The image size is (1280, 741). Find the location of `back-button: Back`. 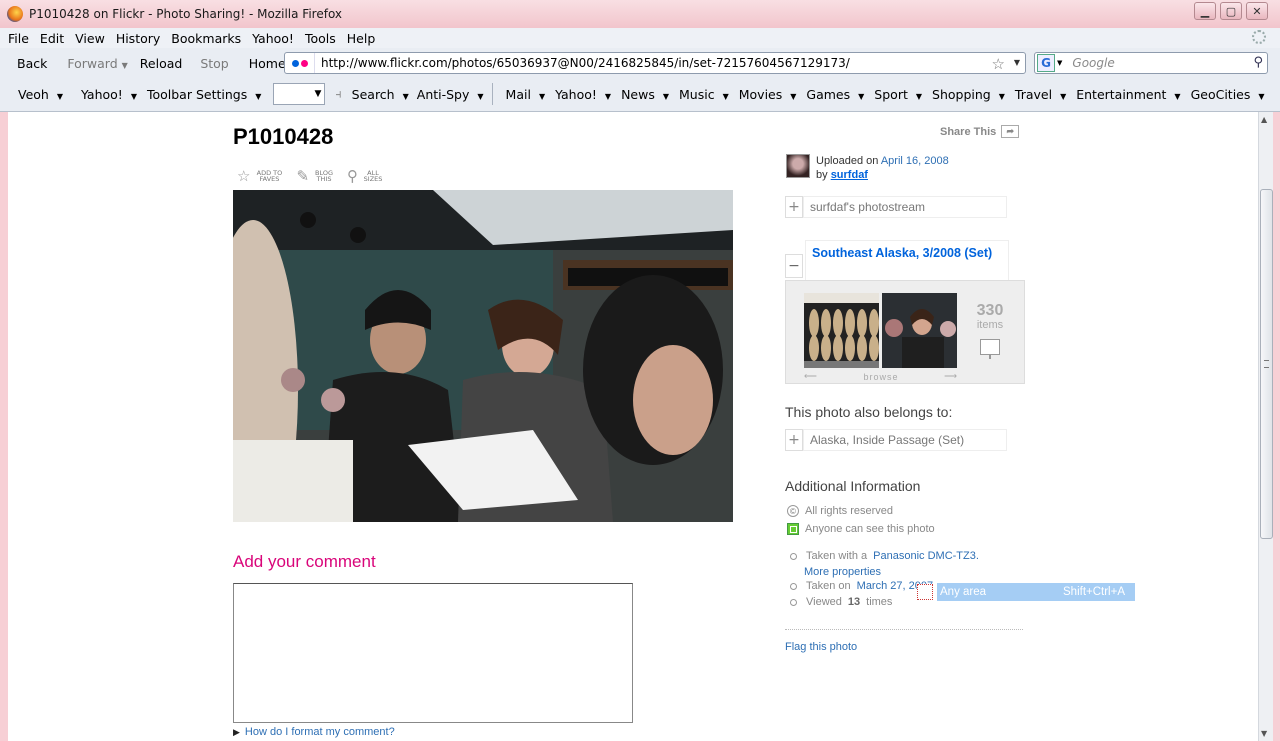

back-button: Back is located at coordinates (32, 63).